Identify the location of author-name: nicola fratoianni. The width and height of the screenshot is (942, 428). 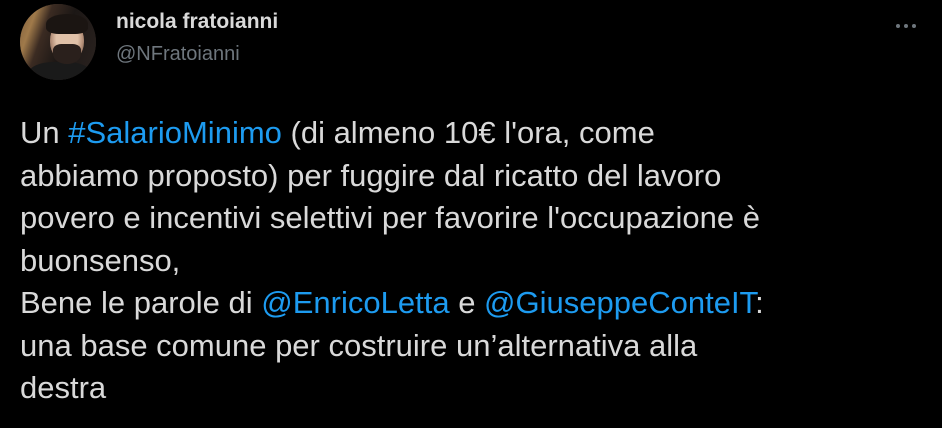
(197, 22).